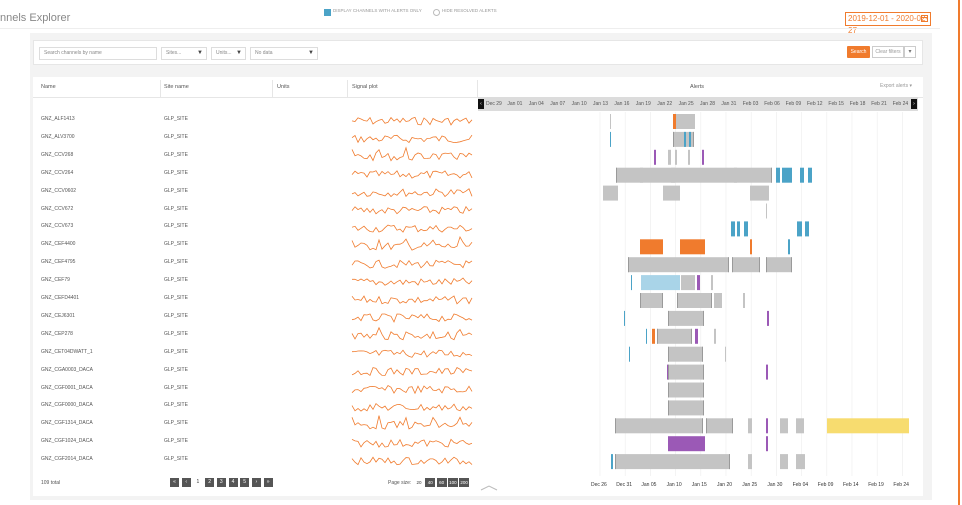 The height and width of the screenshot is (505, 962). What do you see at coordinates (57, 226) in the screenshot?
I see `row-channel-name: GNZ_CCV673` at bounding box center [57, 226].